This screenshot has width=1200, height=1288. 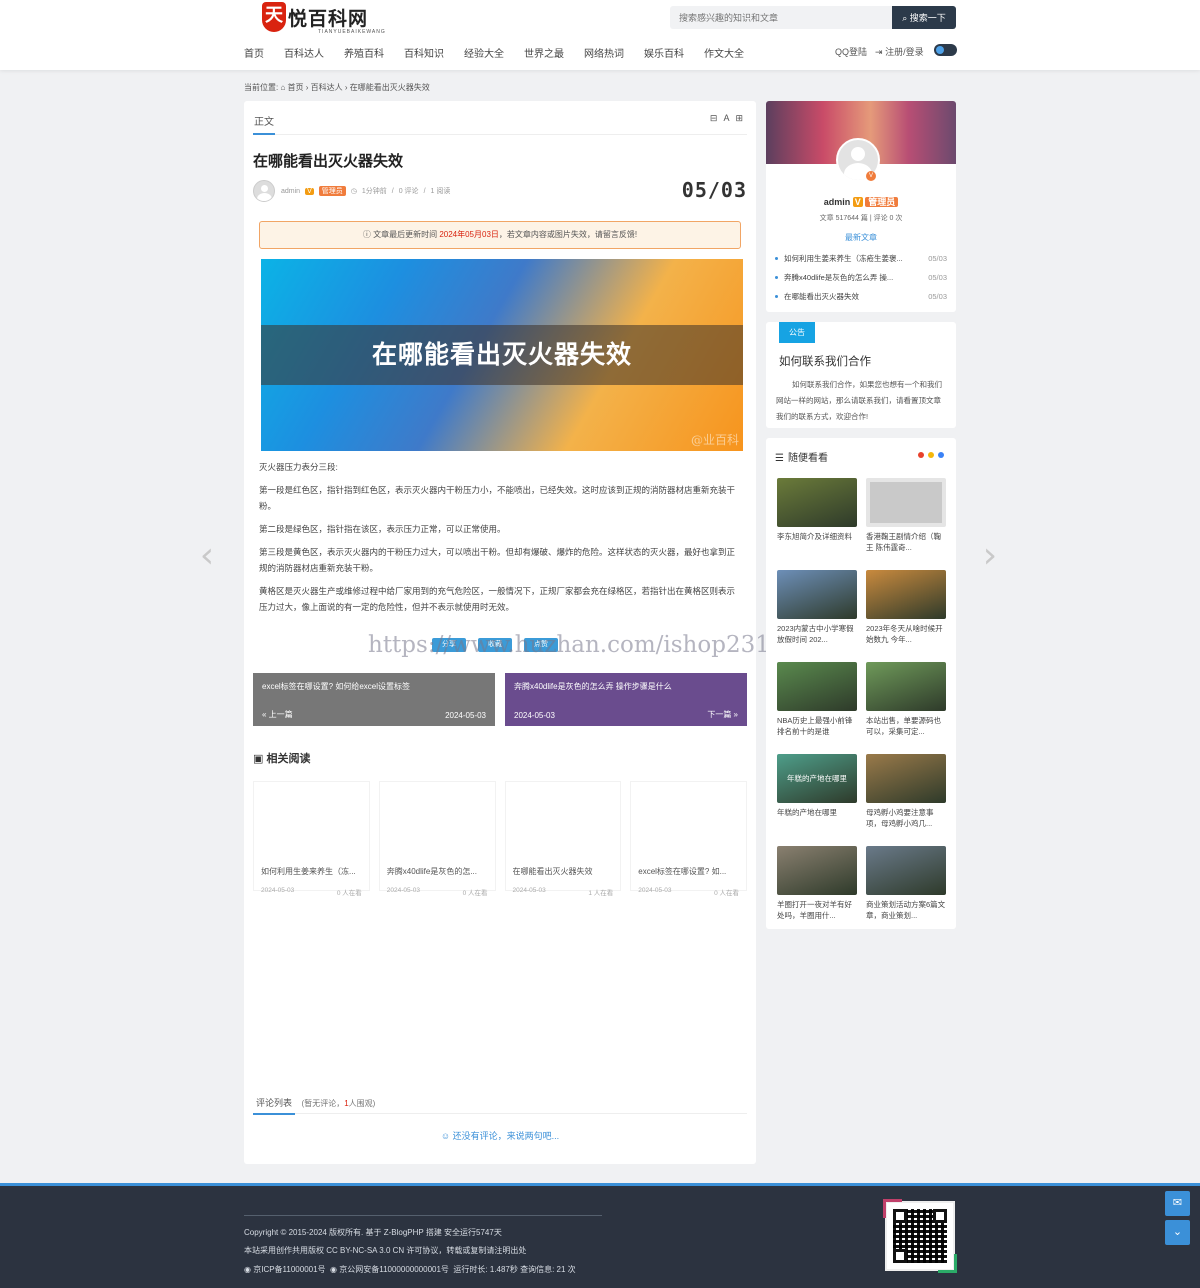 What do you see at coordinates (945, 50) in the screenshot?
I see `dark-mode-toggle` at bounding box center [945, 50].